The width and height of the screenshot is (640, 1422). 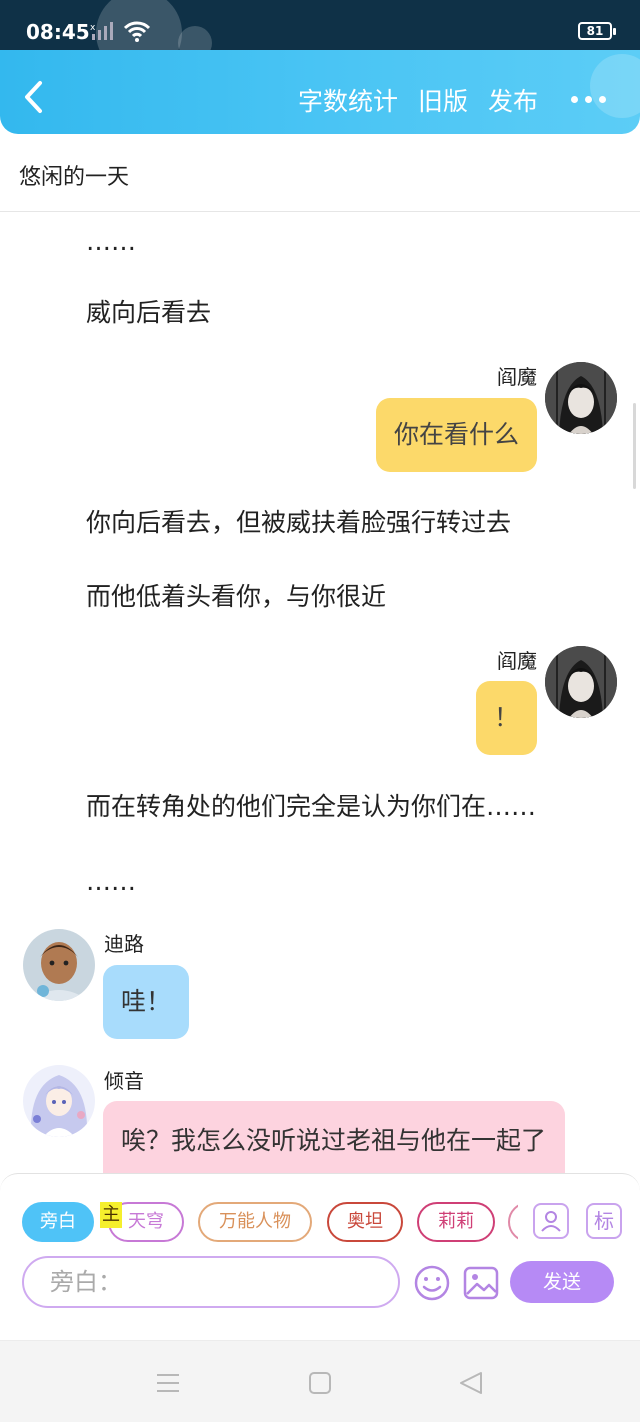 I want to click on back-arrow-icon, so click(x=34, y=97).